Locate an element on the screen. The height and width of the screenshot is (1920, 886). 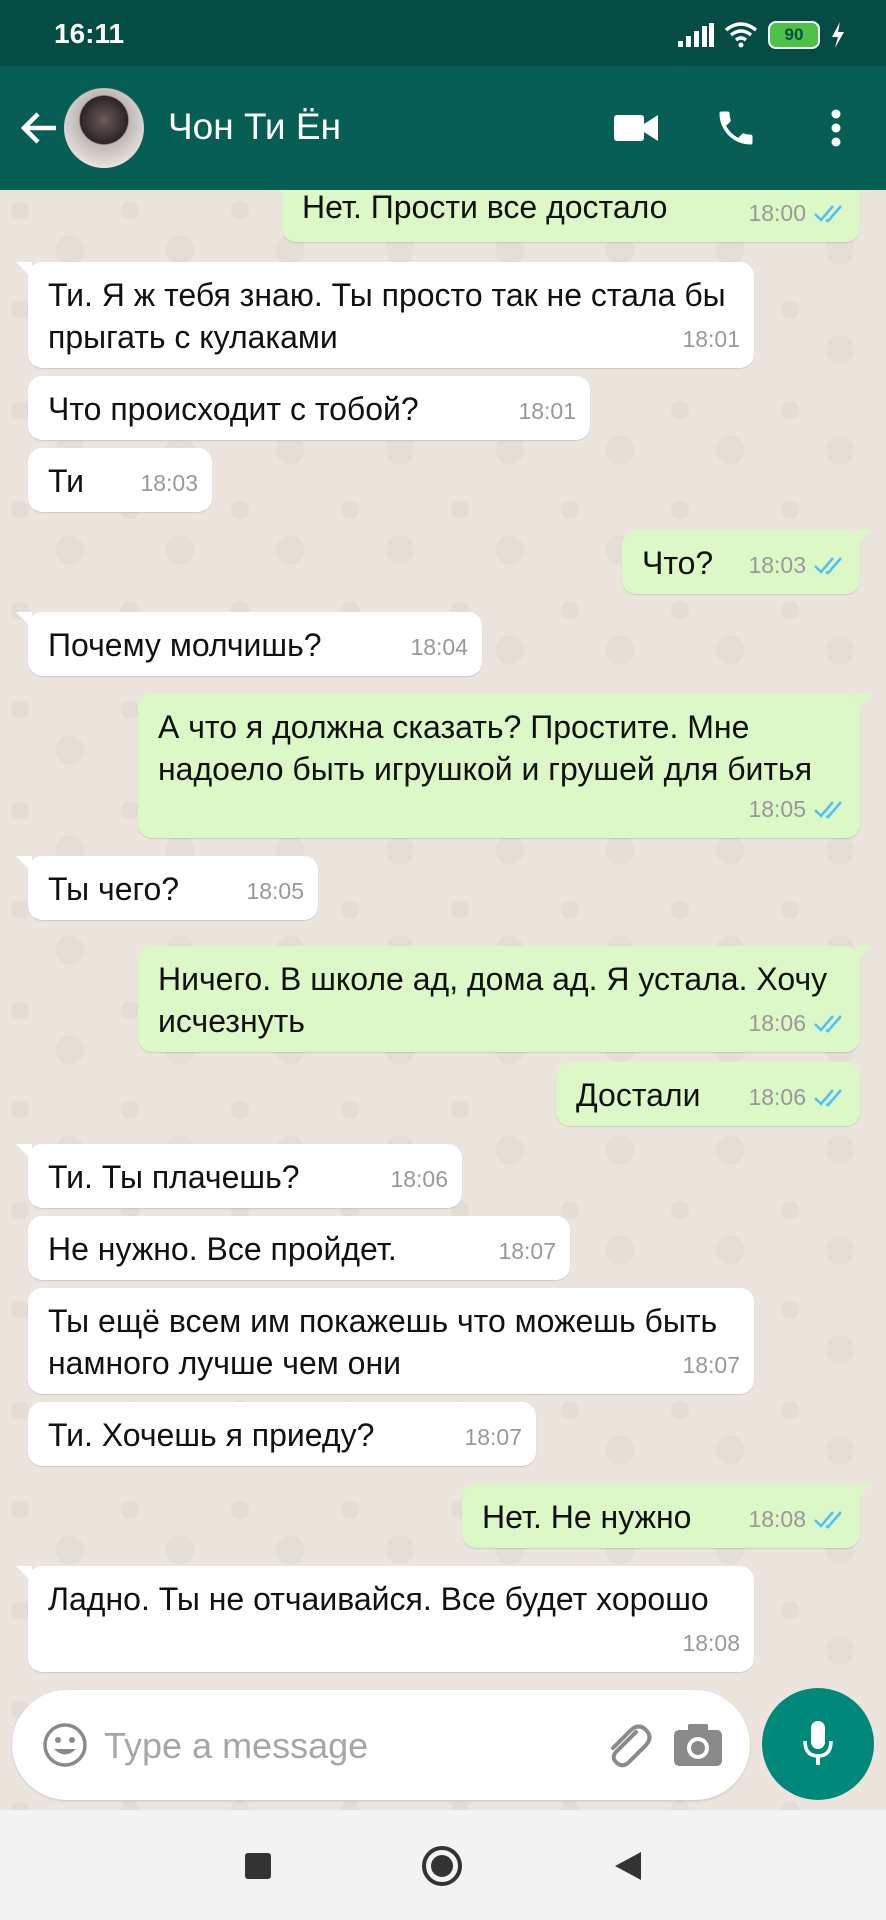
message-text: Достали is located at coordinates (638, 1095).